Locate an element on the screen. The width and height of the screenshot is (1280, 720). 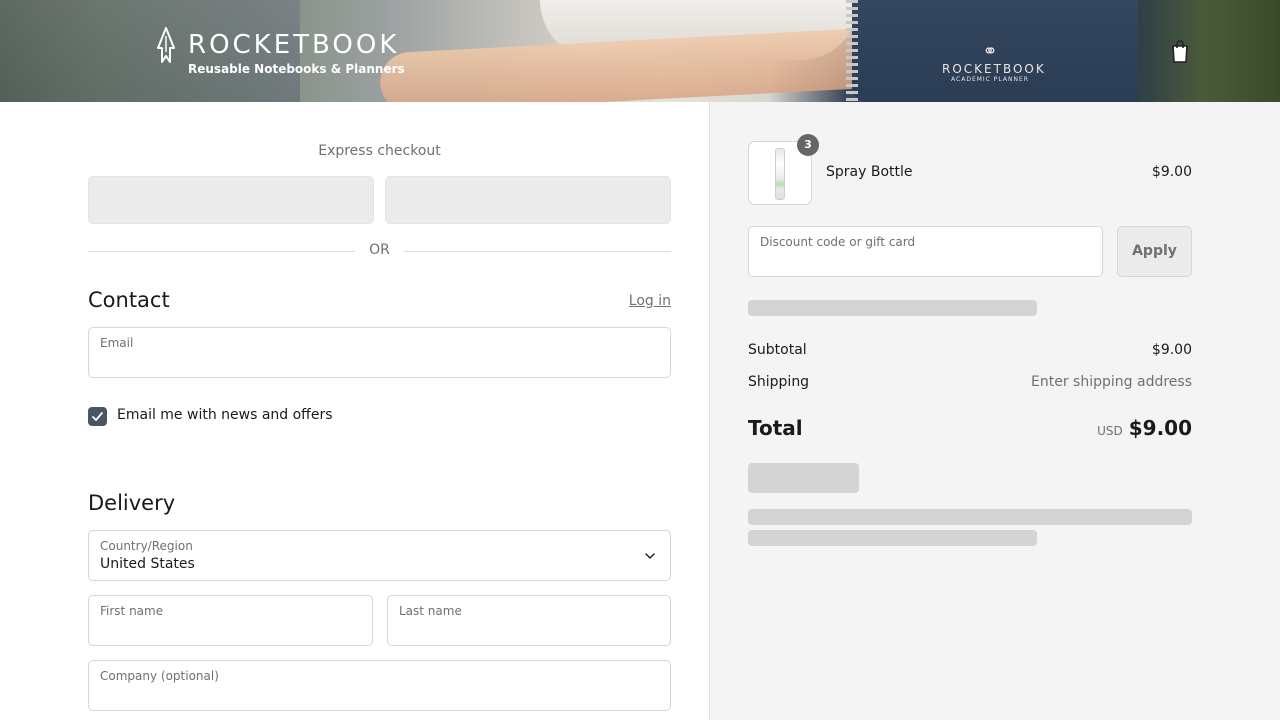
total-currency: USD is located at coordinates (1110, 431).